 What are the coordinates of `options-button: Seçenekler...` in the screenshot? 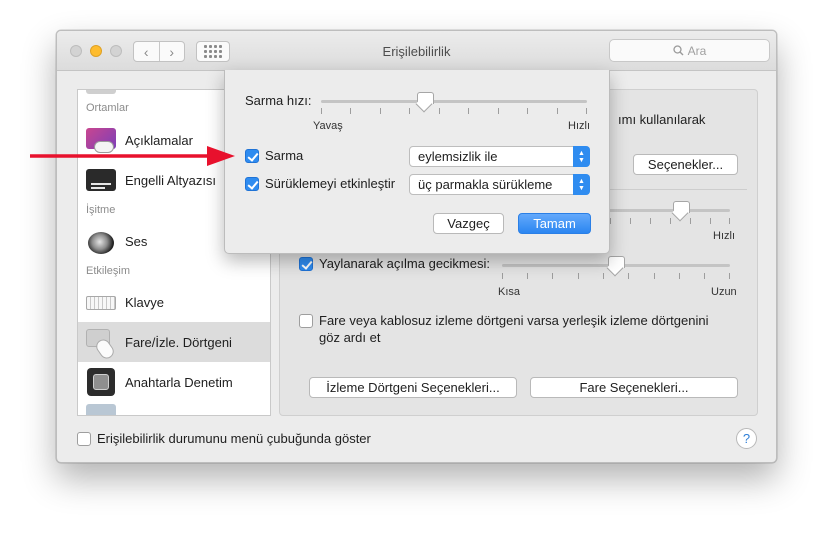 It's located at (685, 164).